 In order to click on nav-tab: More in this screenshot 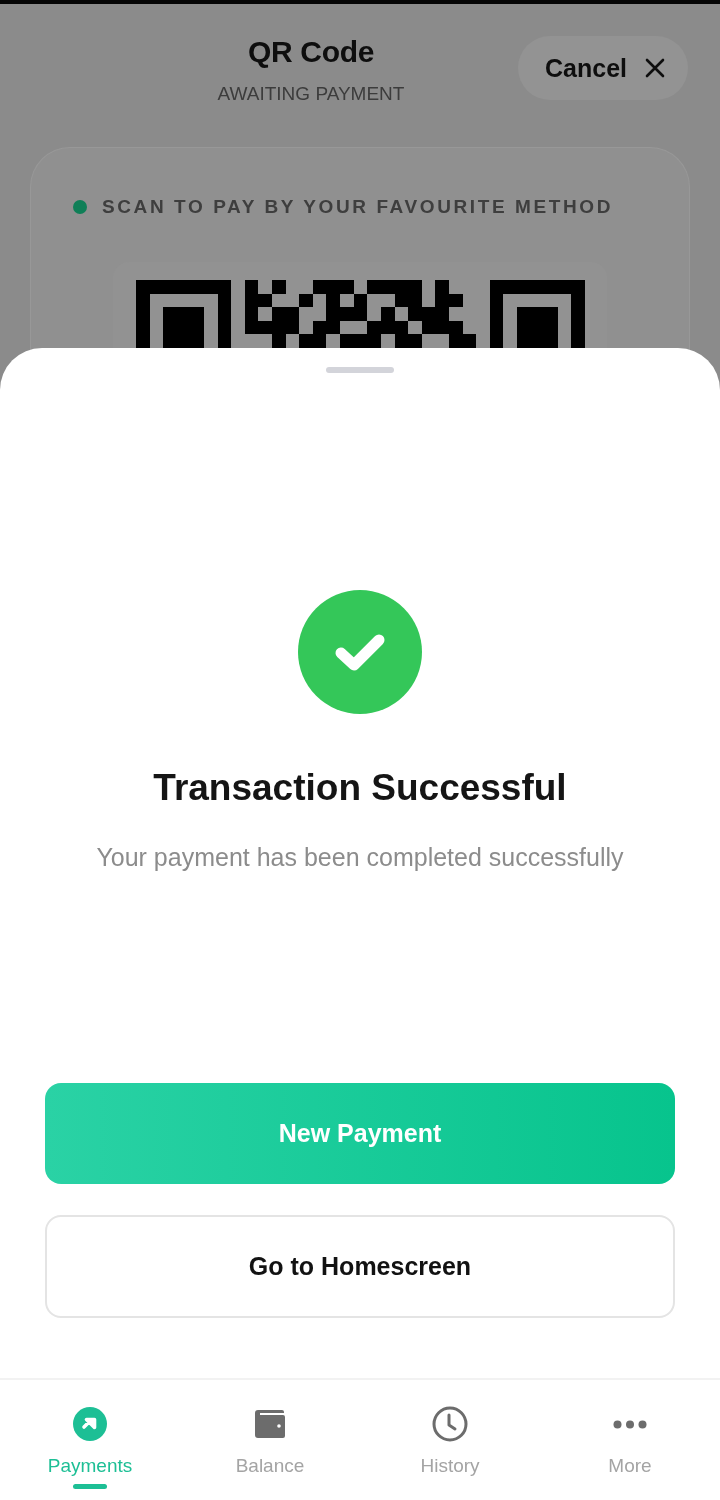, I will do `click(630, 1440)`.